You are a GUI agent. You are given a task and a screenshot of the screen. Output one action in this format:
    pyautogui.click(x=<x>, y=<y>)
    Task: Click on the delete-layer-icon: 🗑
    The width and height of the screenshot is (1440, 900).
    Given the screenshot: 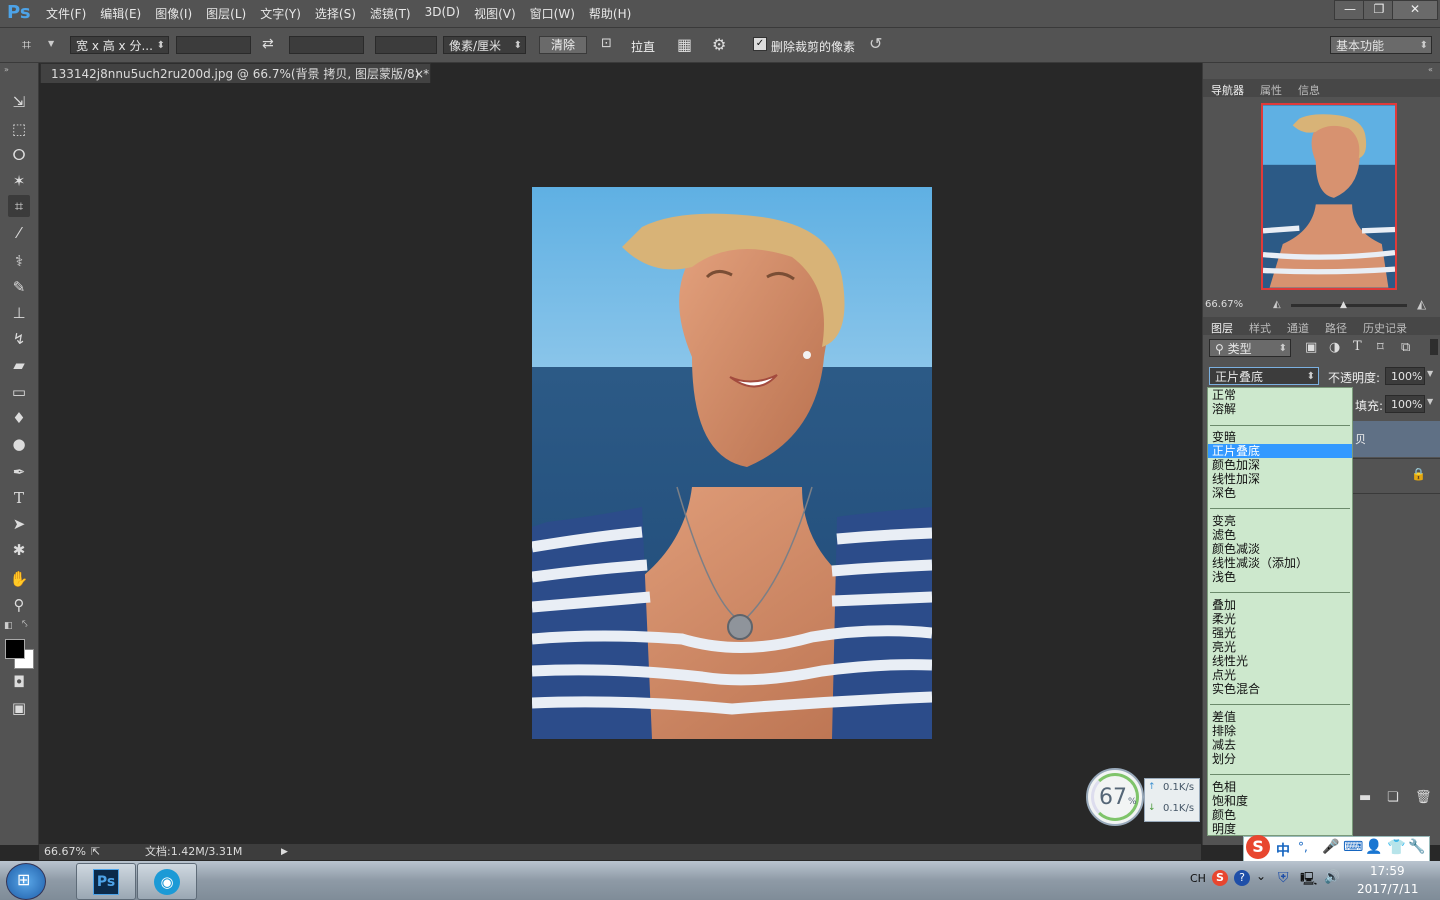 What is the action you would take?
    pyautogui.click(x=1423, y=797)
    